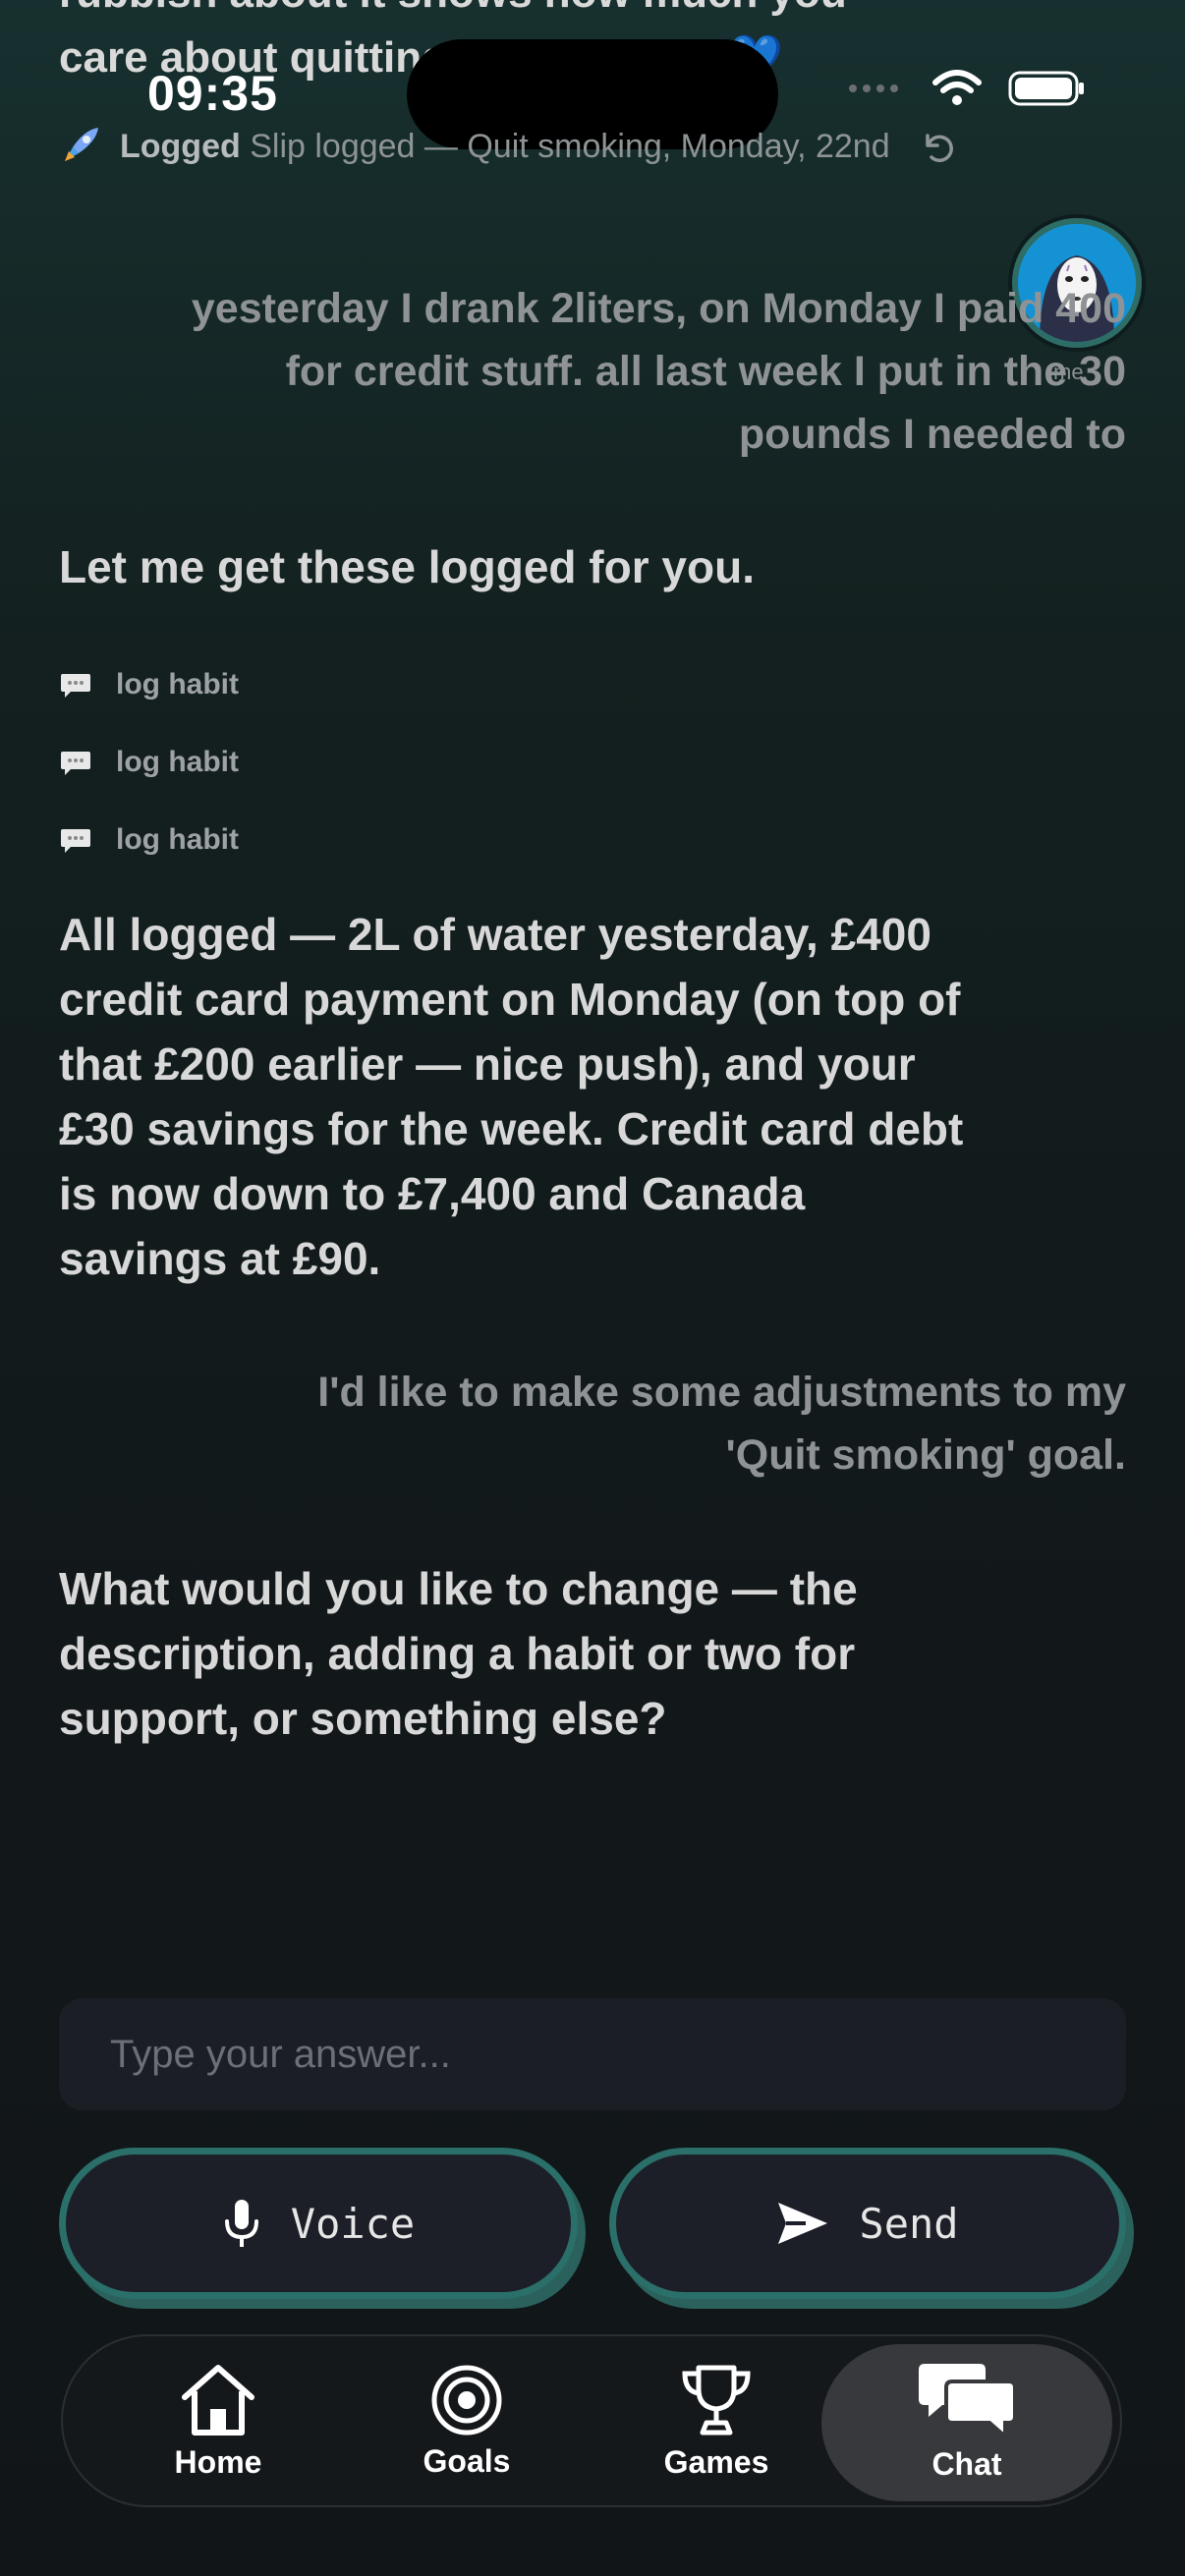  I want to click on answer-input, so click(592, 2054).